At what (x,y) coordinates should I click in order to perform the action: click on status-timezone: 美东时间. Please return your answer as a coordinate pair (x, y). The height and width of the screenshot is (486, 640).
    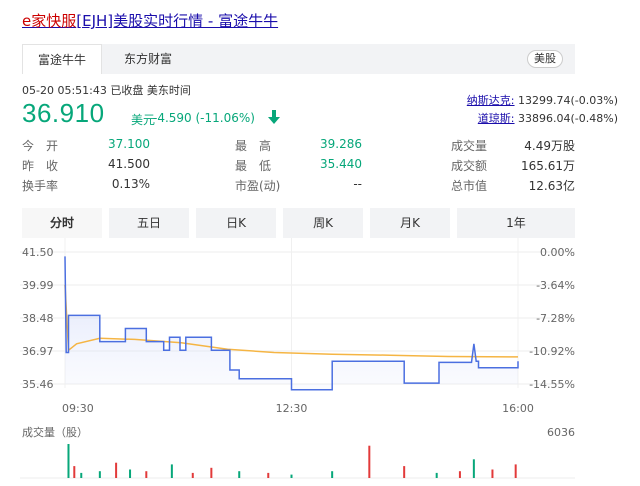
    Looking at the image, I should click on (168, 90).